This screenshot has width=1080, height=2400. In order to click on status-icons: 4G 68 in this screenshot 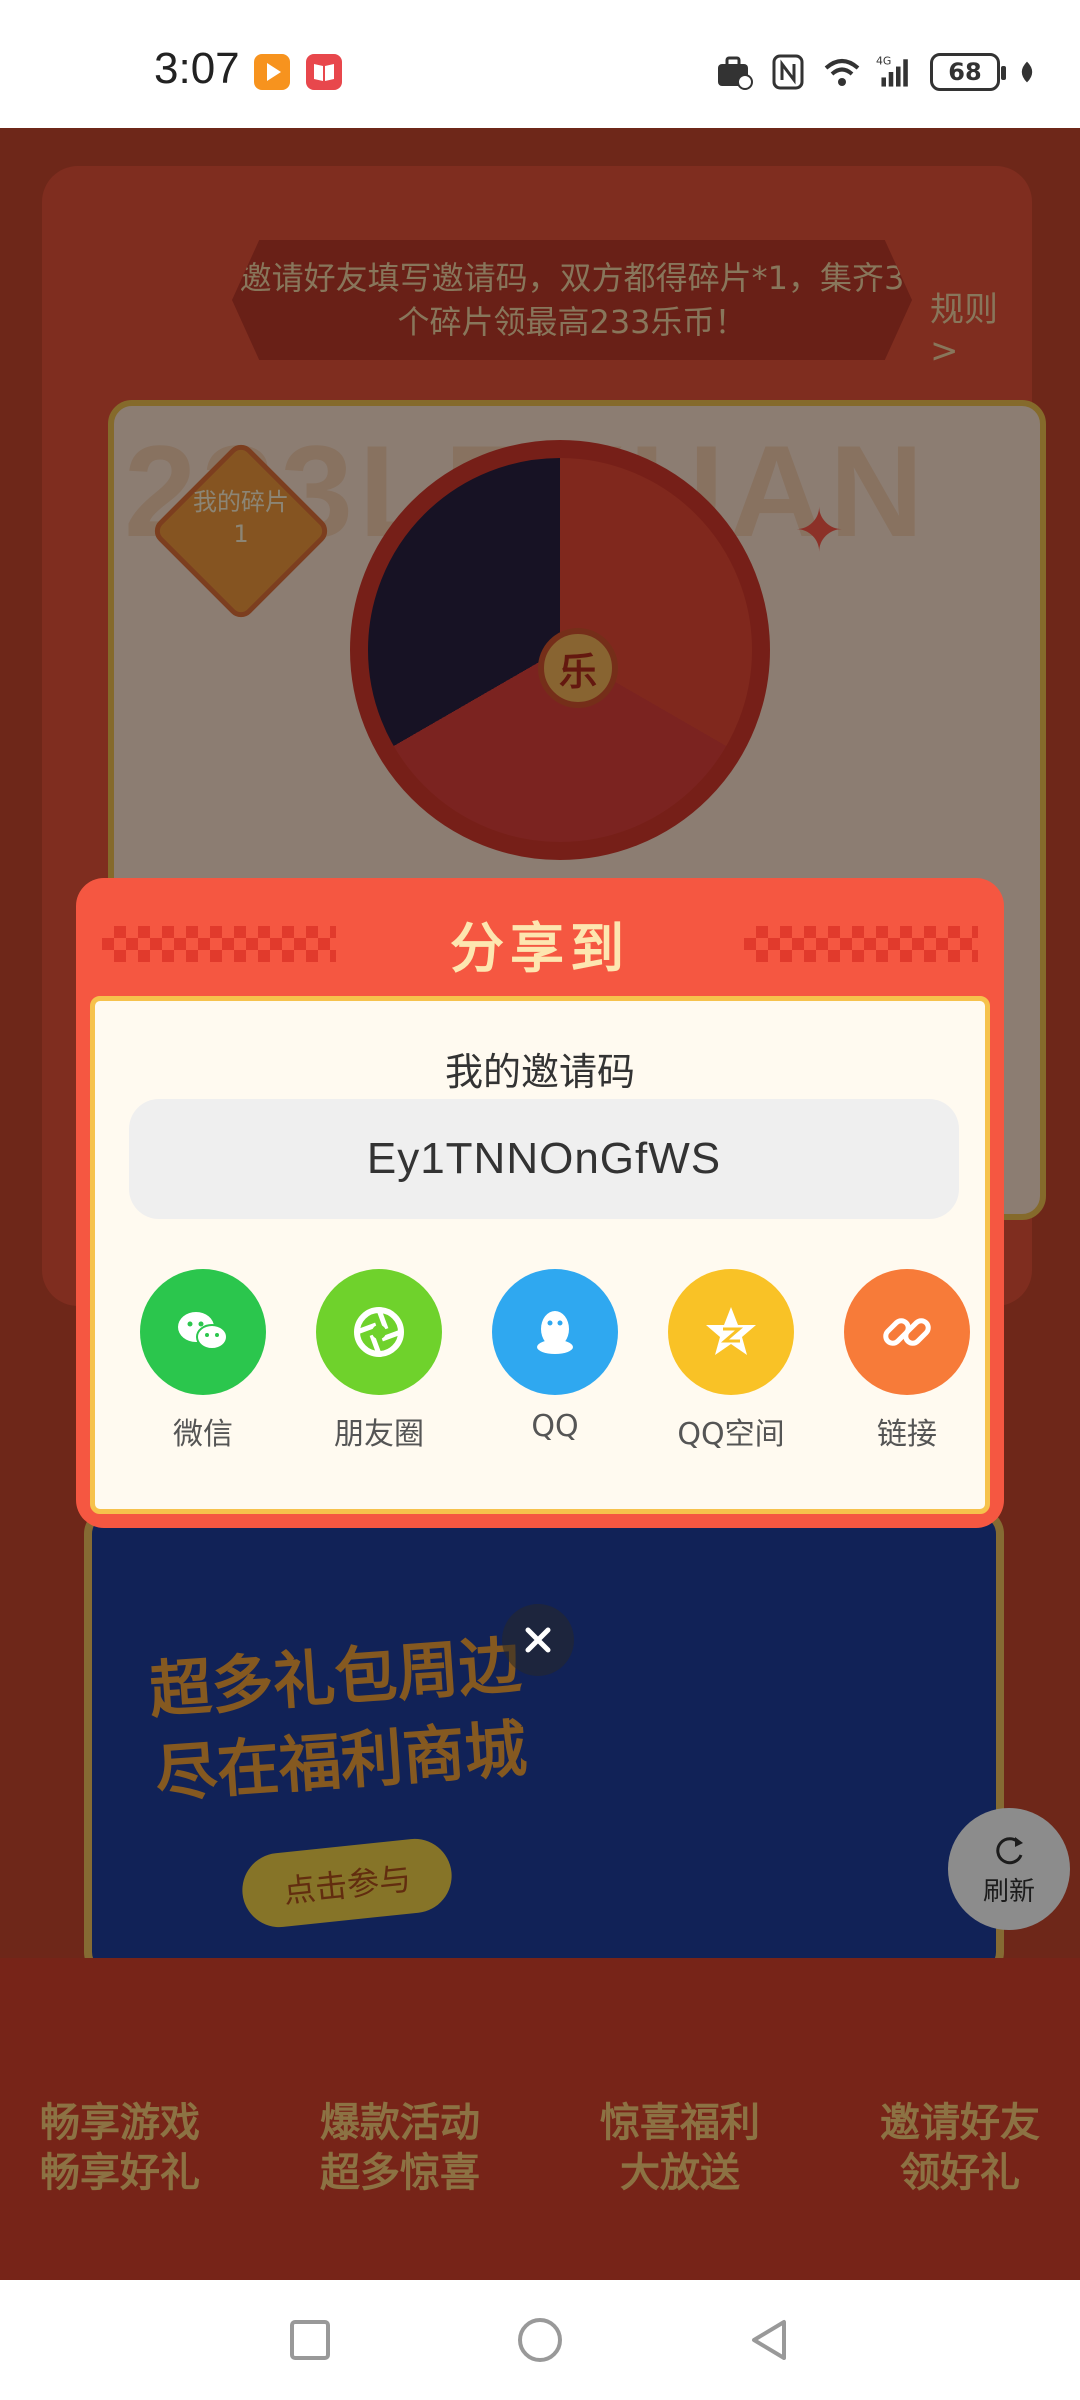, I will do `click(877, 72)`.